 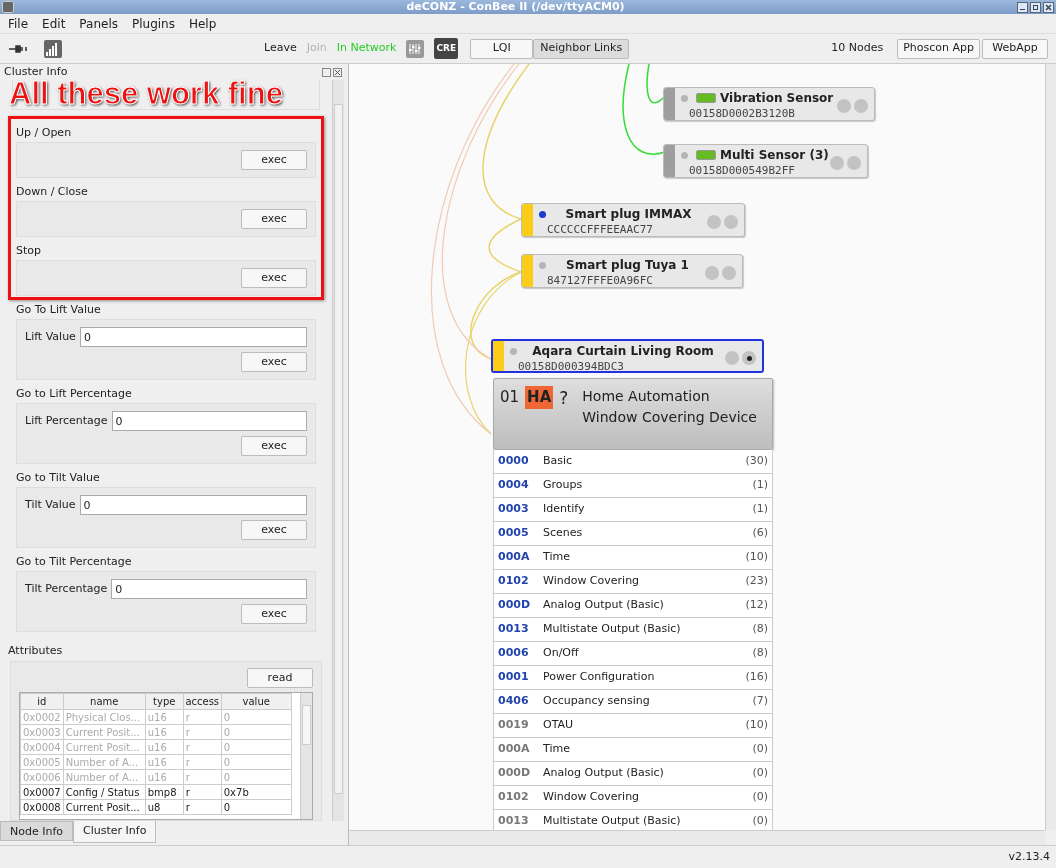 What do you see at coordinates (592, 797) in the screenshot?
I see `cluster-name: Window Covering` at bounding box center [592, 797].